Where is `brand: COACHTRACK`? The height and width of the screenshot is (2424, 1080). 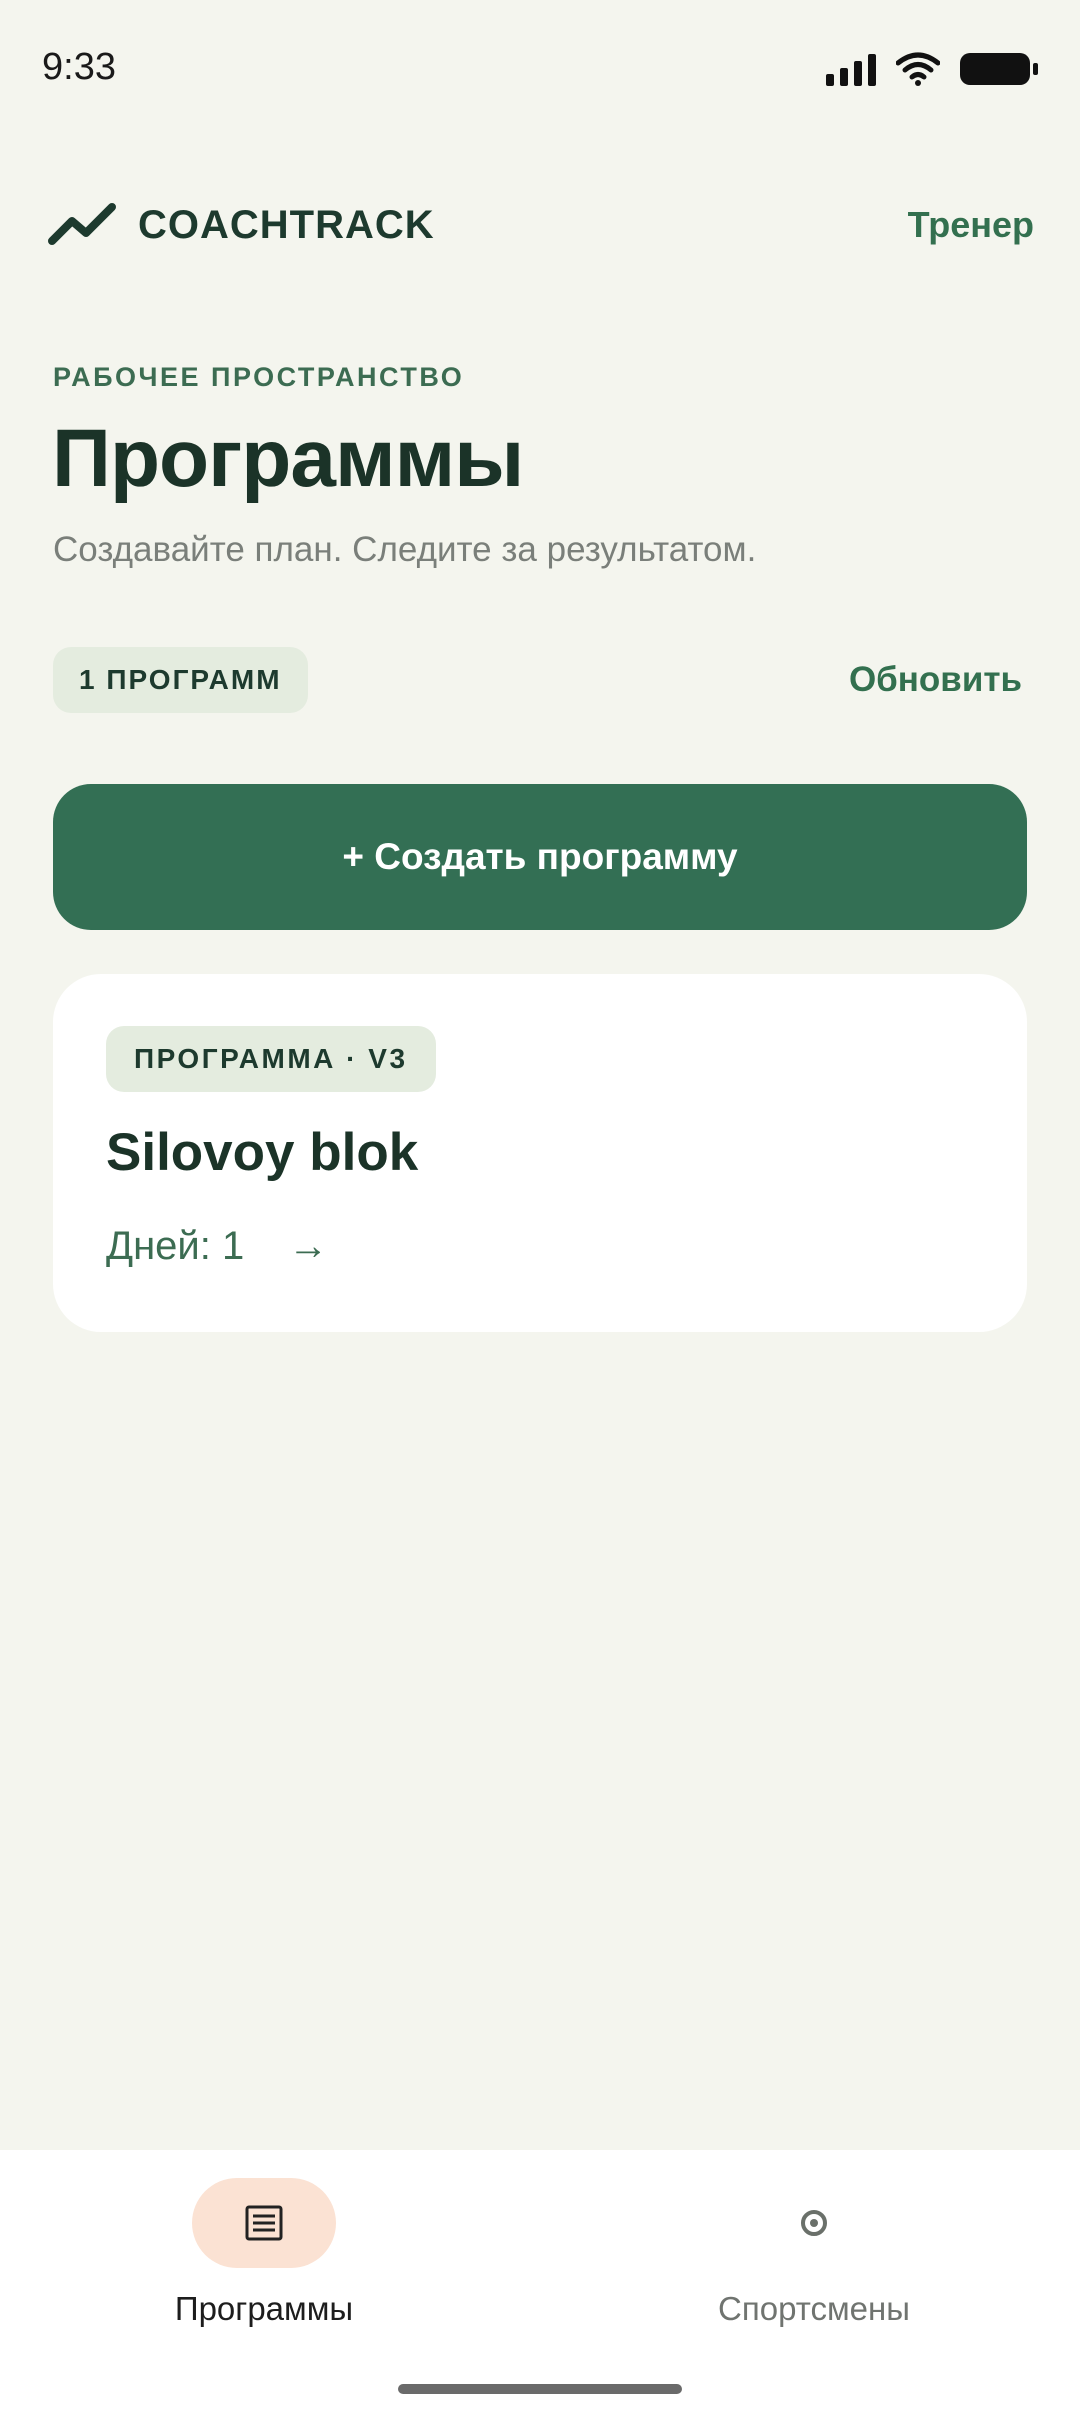 brand: COACHTRACK is located at coordinates (241, 225).